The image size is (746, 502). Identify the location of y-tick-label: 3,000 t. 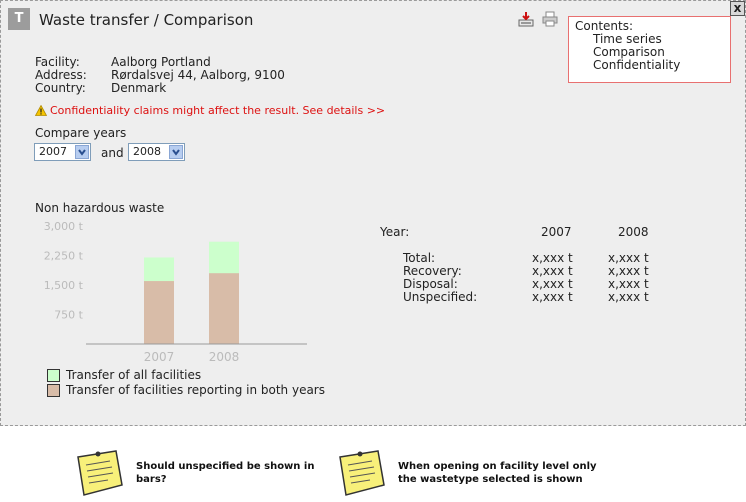
(64, 226).